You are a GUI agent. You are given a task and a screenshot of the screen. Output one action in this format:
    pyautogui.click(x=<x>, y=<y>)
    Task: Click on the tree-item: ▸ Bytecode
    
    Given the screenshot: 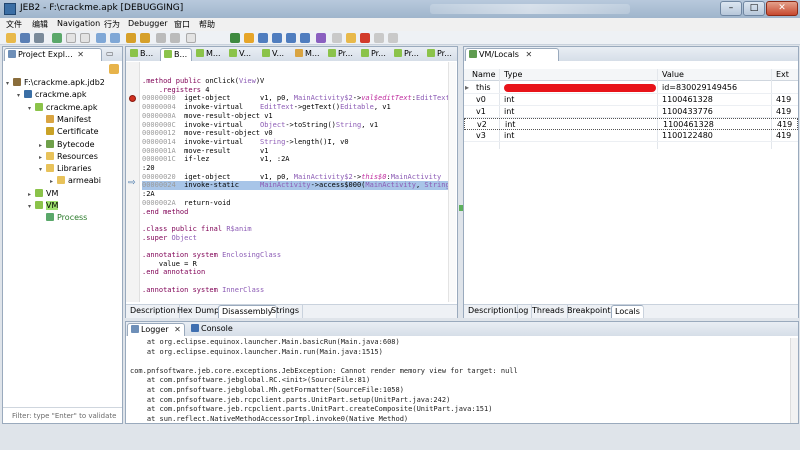 What is the action you would take?
    pyautogui.click(x=67, y=145)
    